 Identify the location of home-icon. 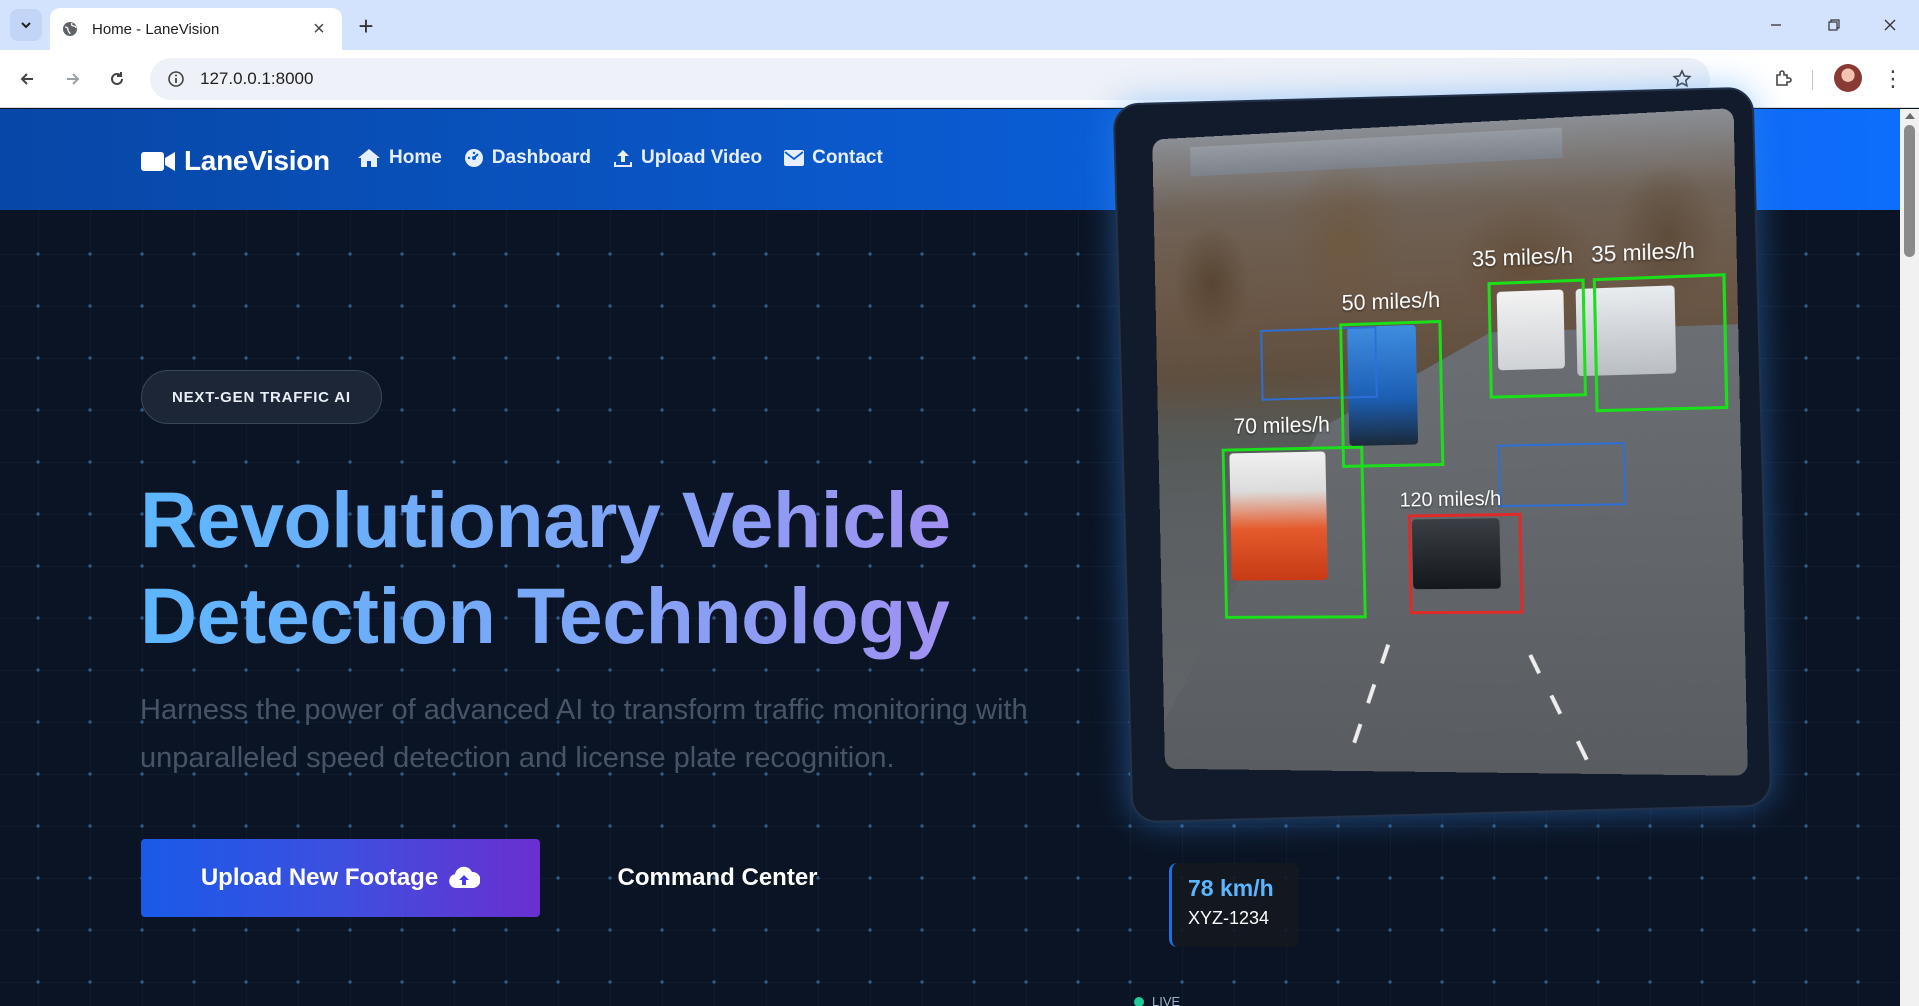
(369, 158).